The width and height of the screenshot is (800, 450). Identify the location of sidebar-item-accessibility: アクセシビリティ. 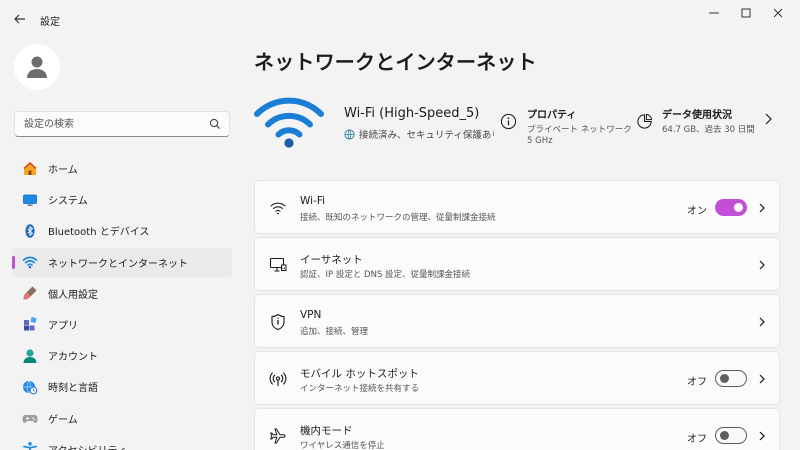
(122, 442).